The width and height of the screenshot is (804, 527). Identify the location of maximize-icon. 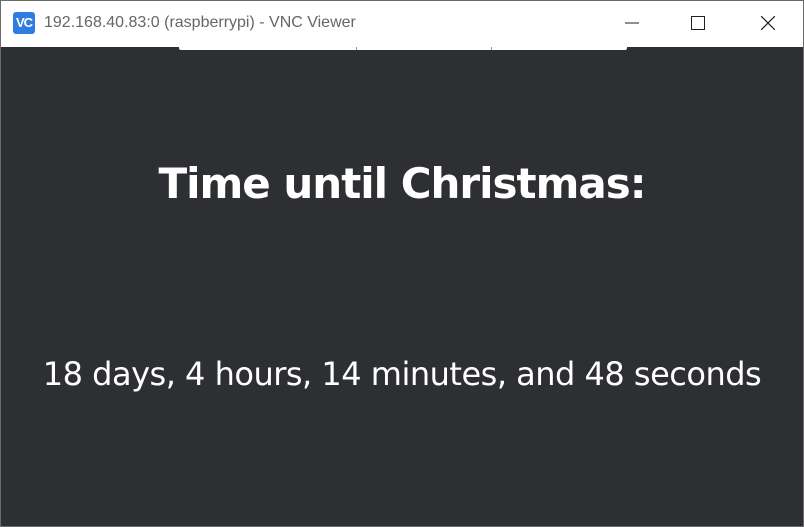
(698, 23).